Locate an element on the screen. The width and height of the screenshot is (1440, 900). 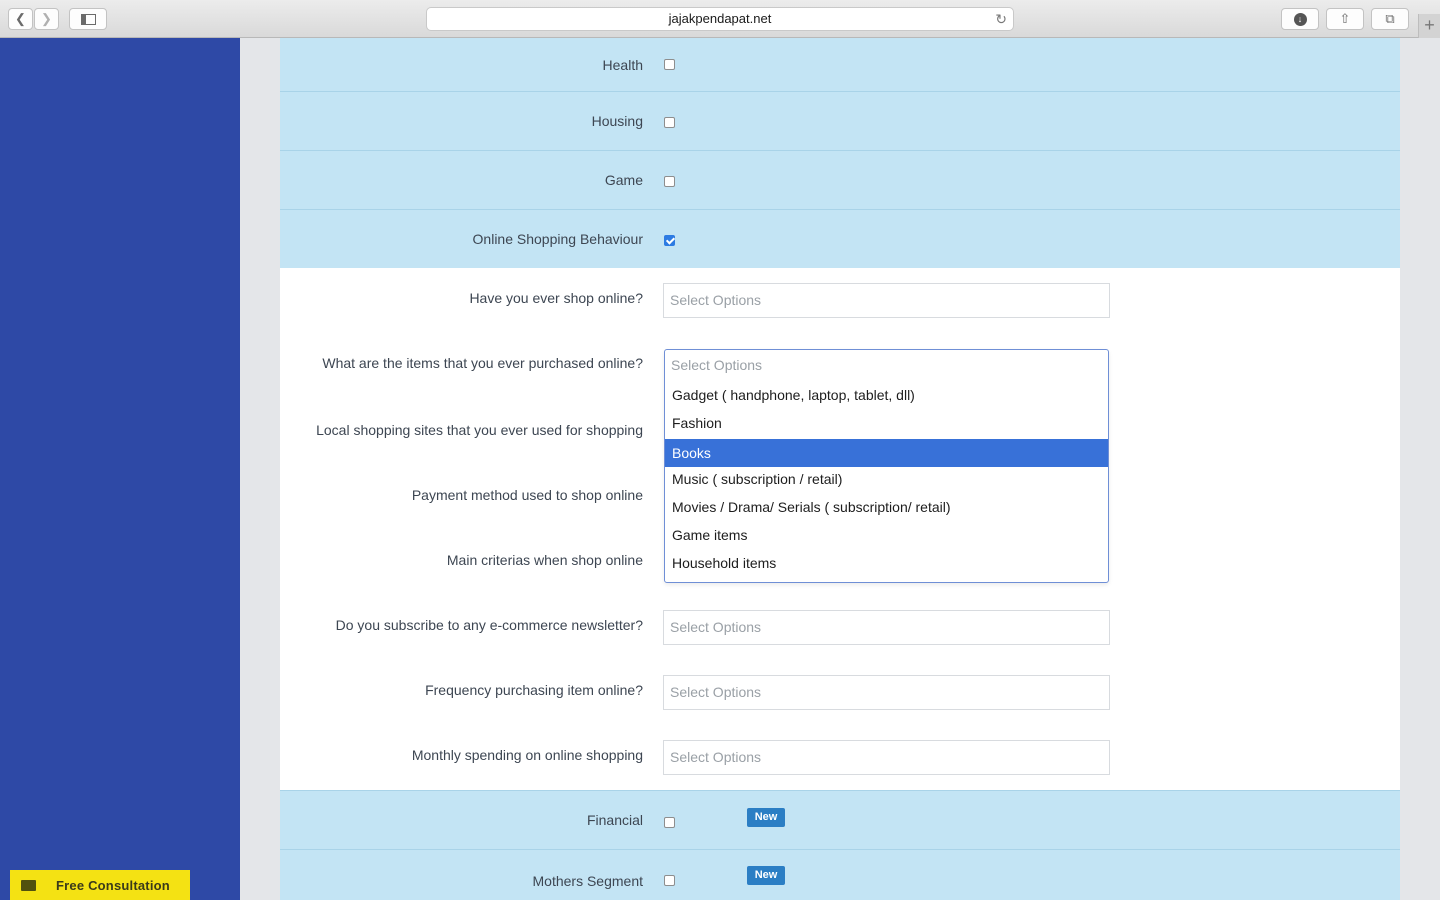
dropdown-option-highlighted: Books is located at coordinates (886, 453).